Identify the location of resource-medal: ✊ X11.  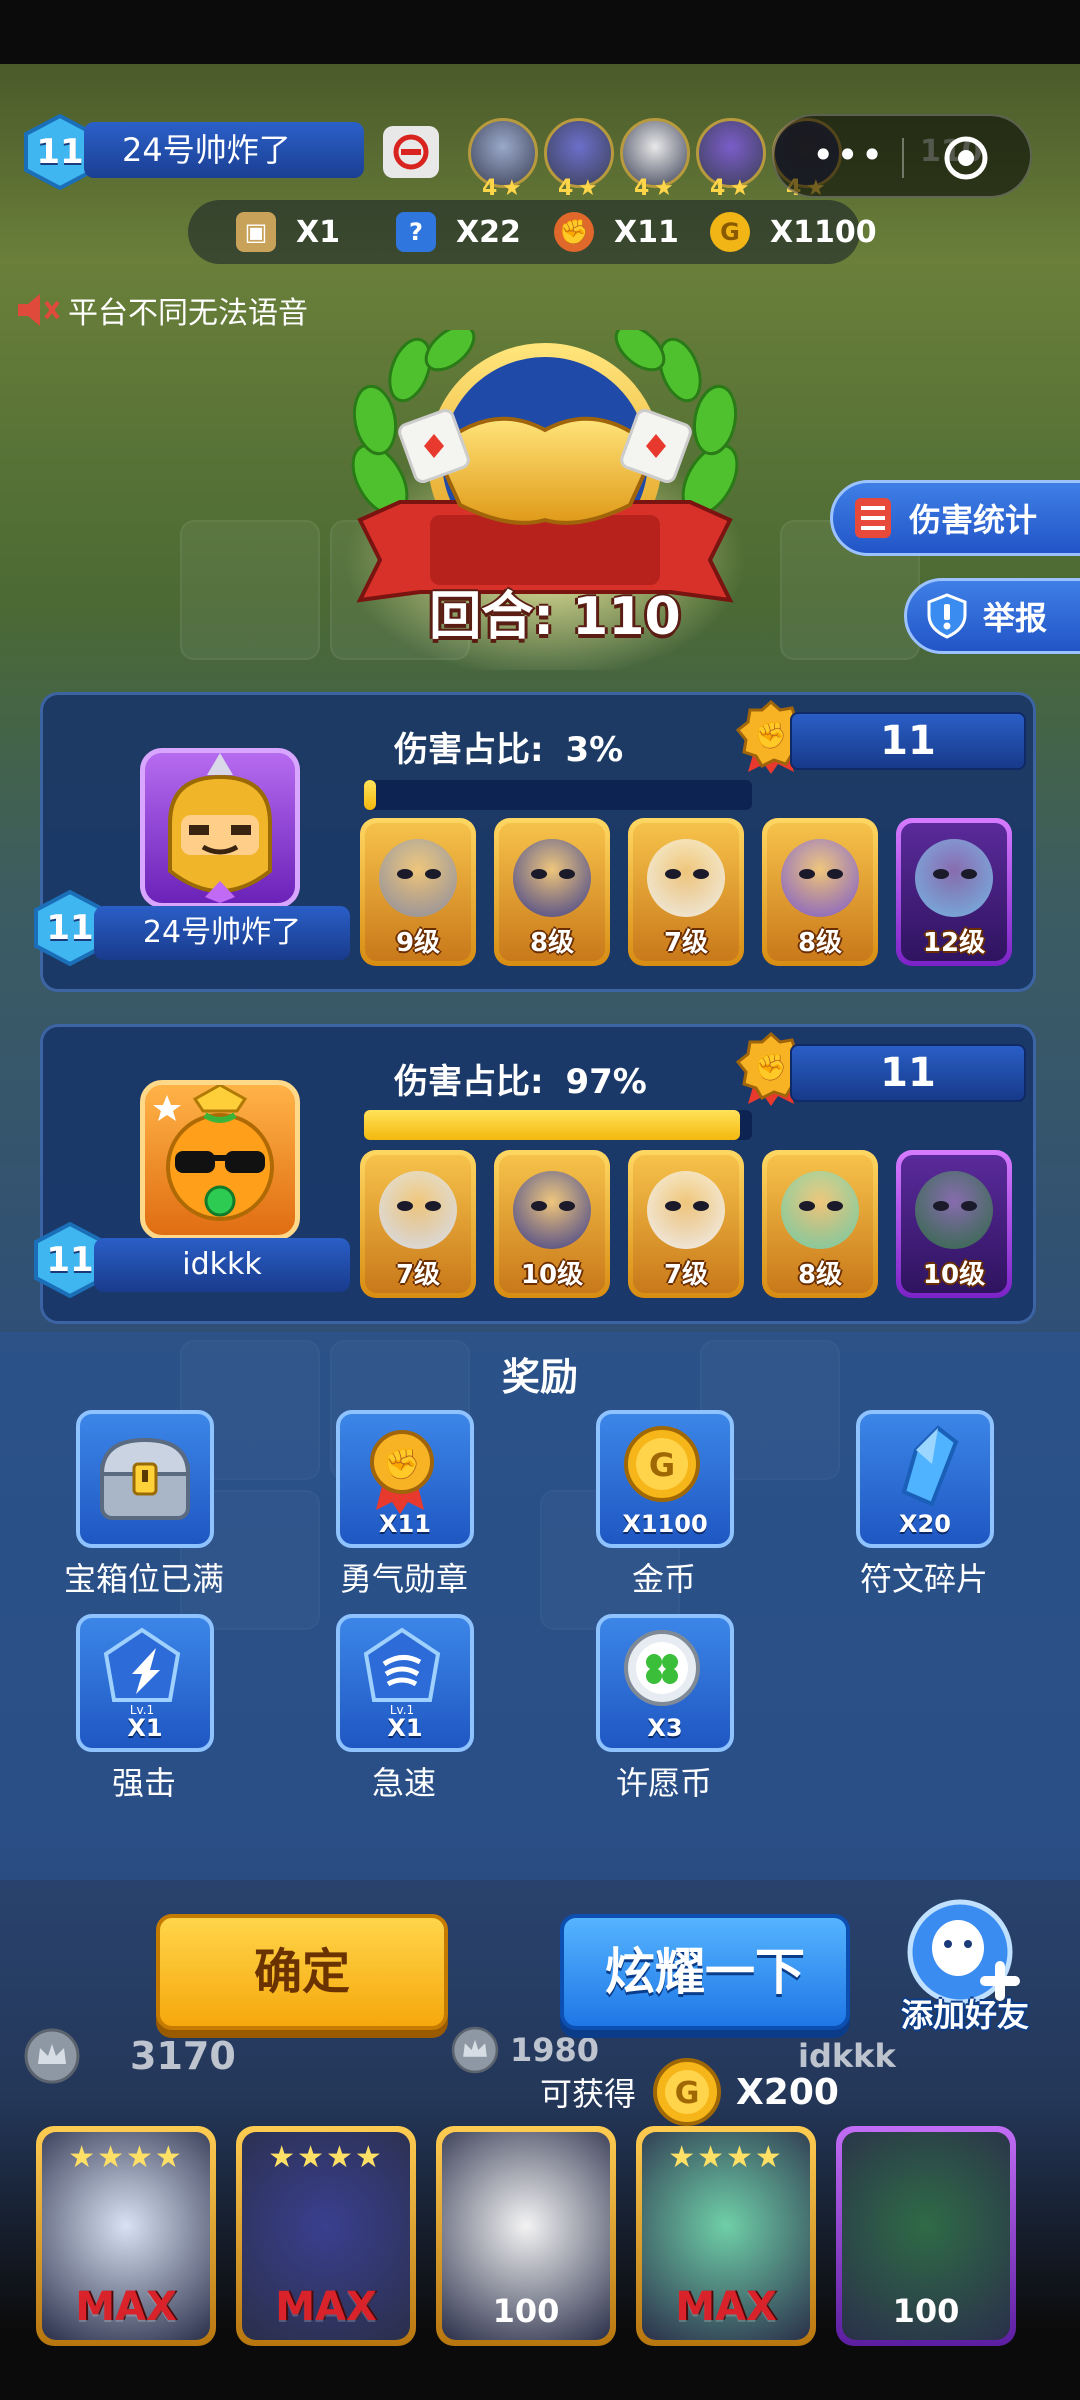
(616, 232).